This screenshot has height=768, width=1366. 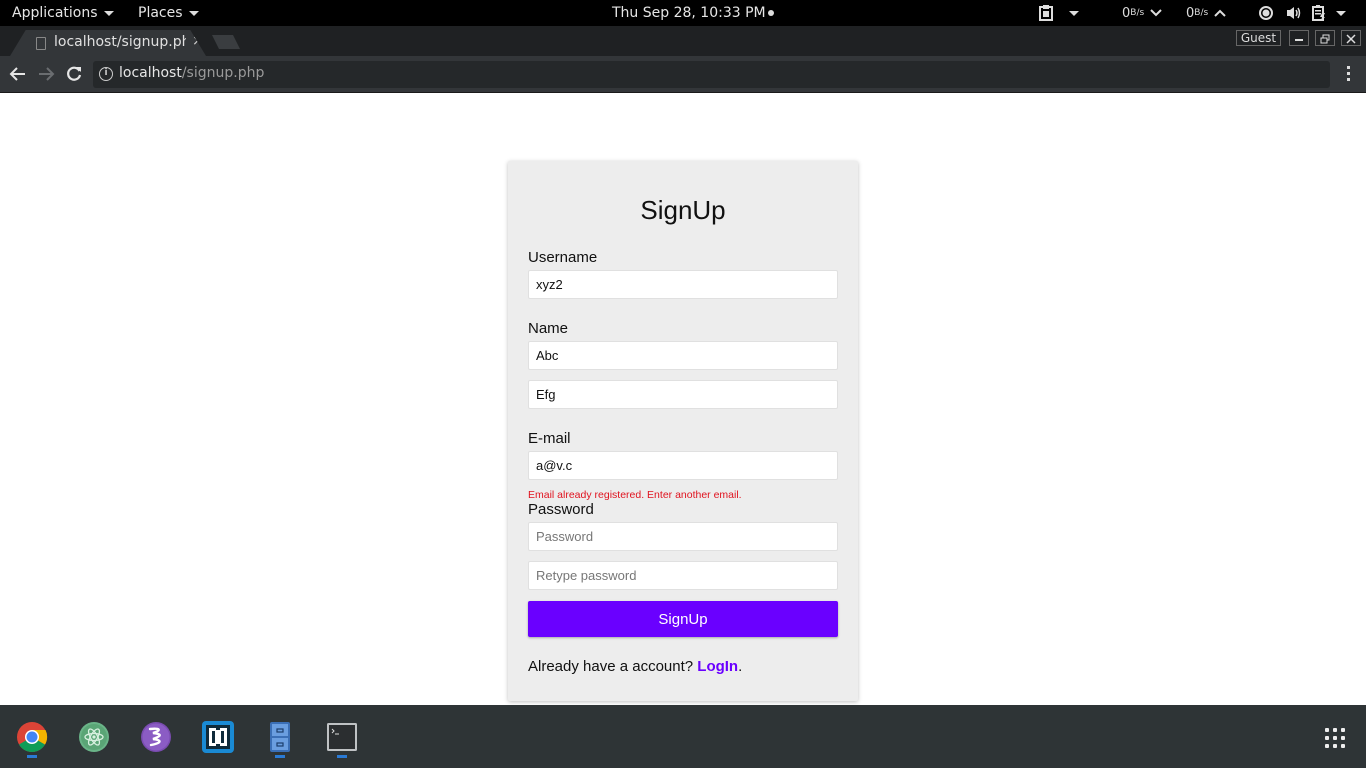 I want to click on browser-toolbar: i localhost/signup.php, so click(x=683, y=74).